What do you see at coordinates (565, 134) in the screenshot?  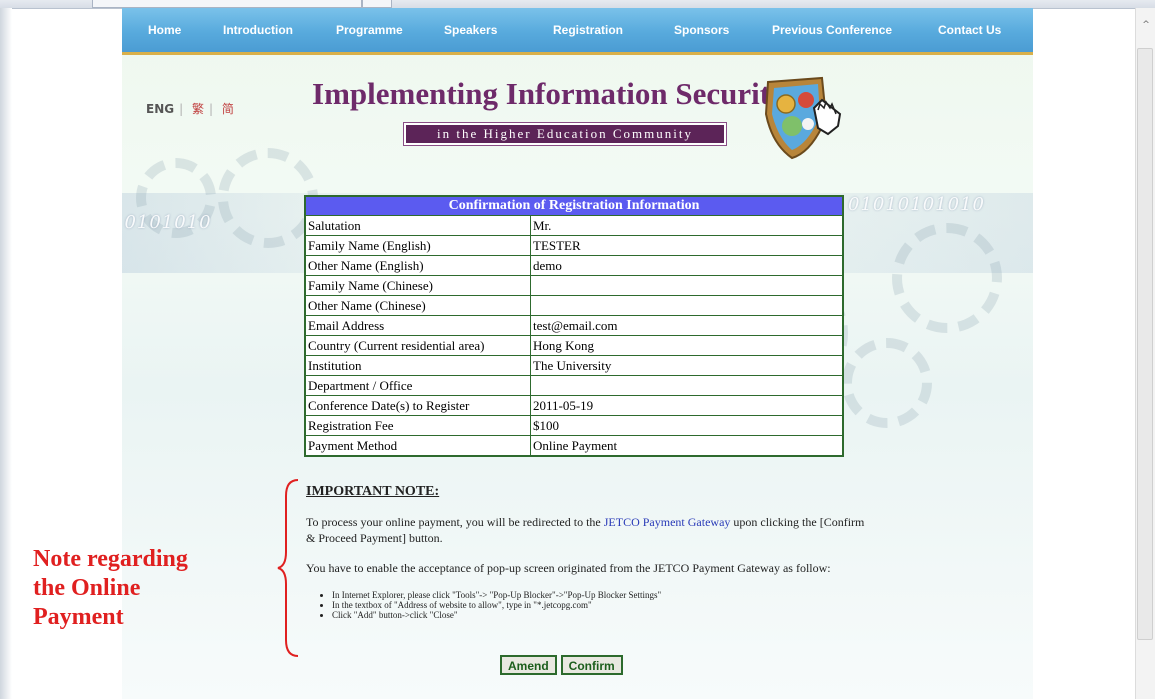 I see `conference-subtitle: in the Higher Education Community` at bounding box center [565, 134].